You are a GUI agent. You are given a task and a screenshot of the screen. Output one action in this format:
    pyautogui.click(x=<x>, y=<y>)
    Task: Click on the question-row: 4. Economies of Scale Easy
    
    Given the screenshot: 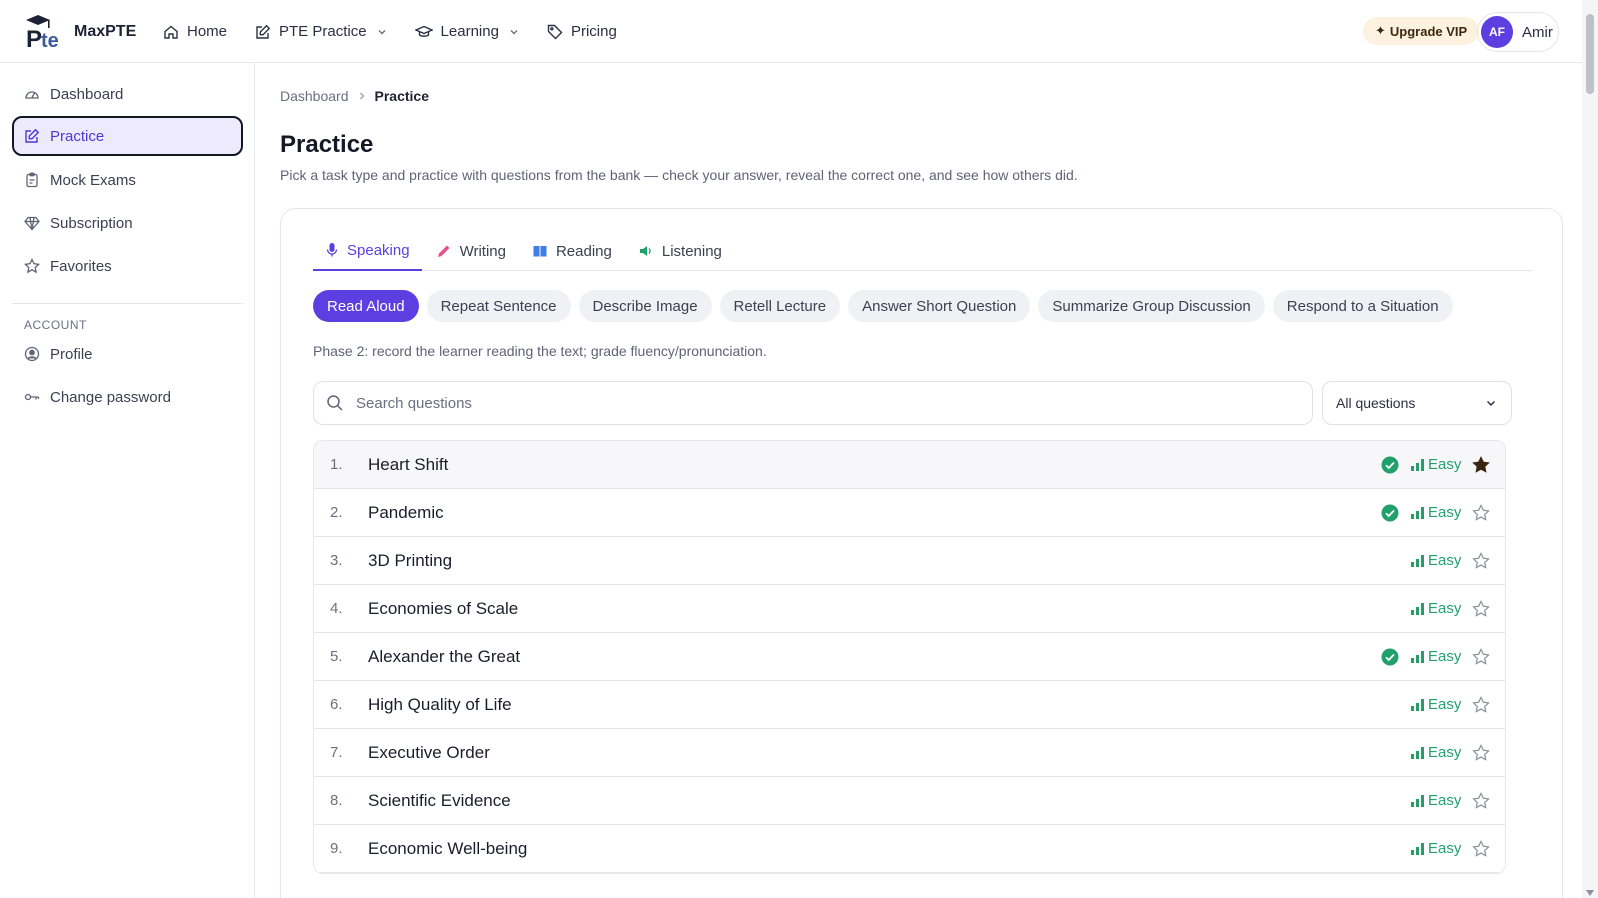 What is the action you would take?
    pyautogui.click(x=909, y=609)
    